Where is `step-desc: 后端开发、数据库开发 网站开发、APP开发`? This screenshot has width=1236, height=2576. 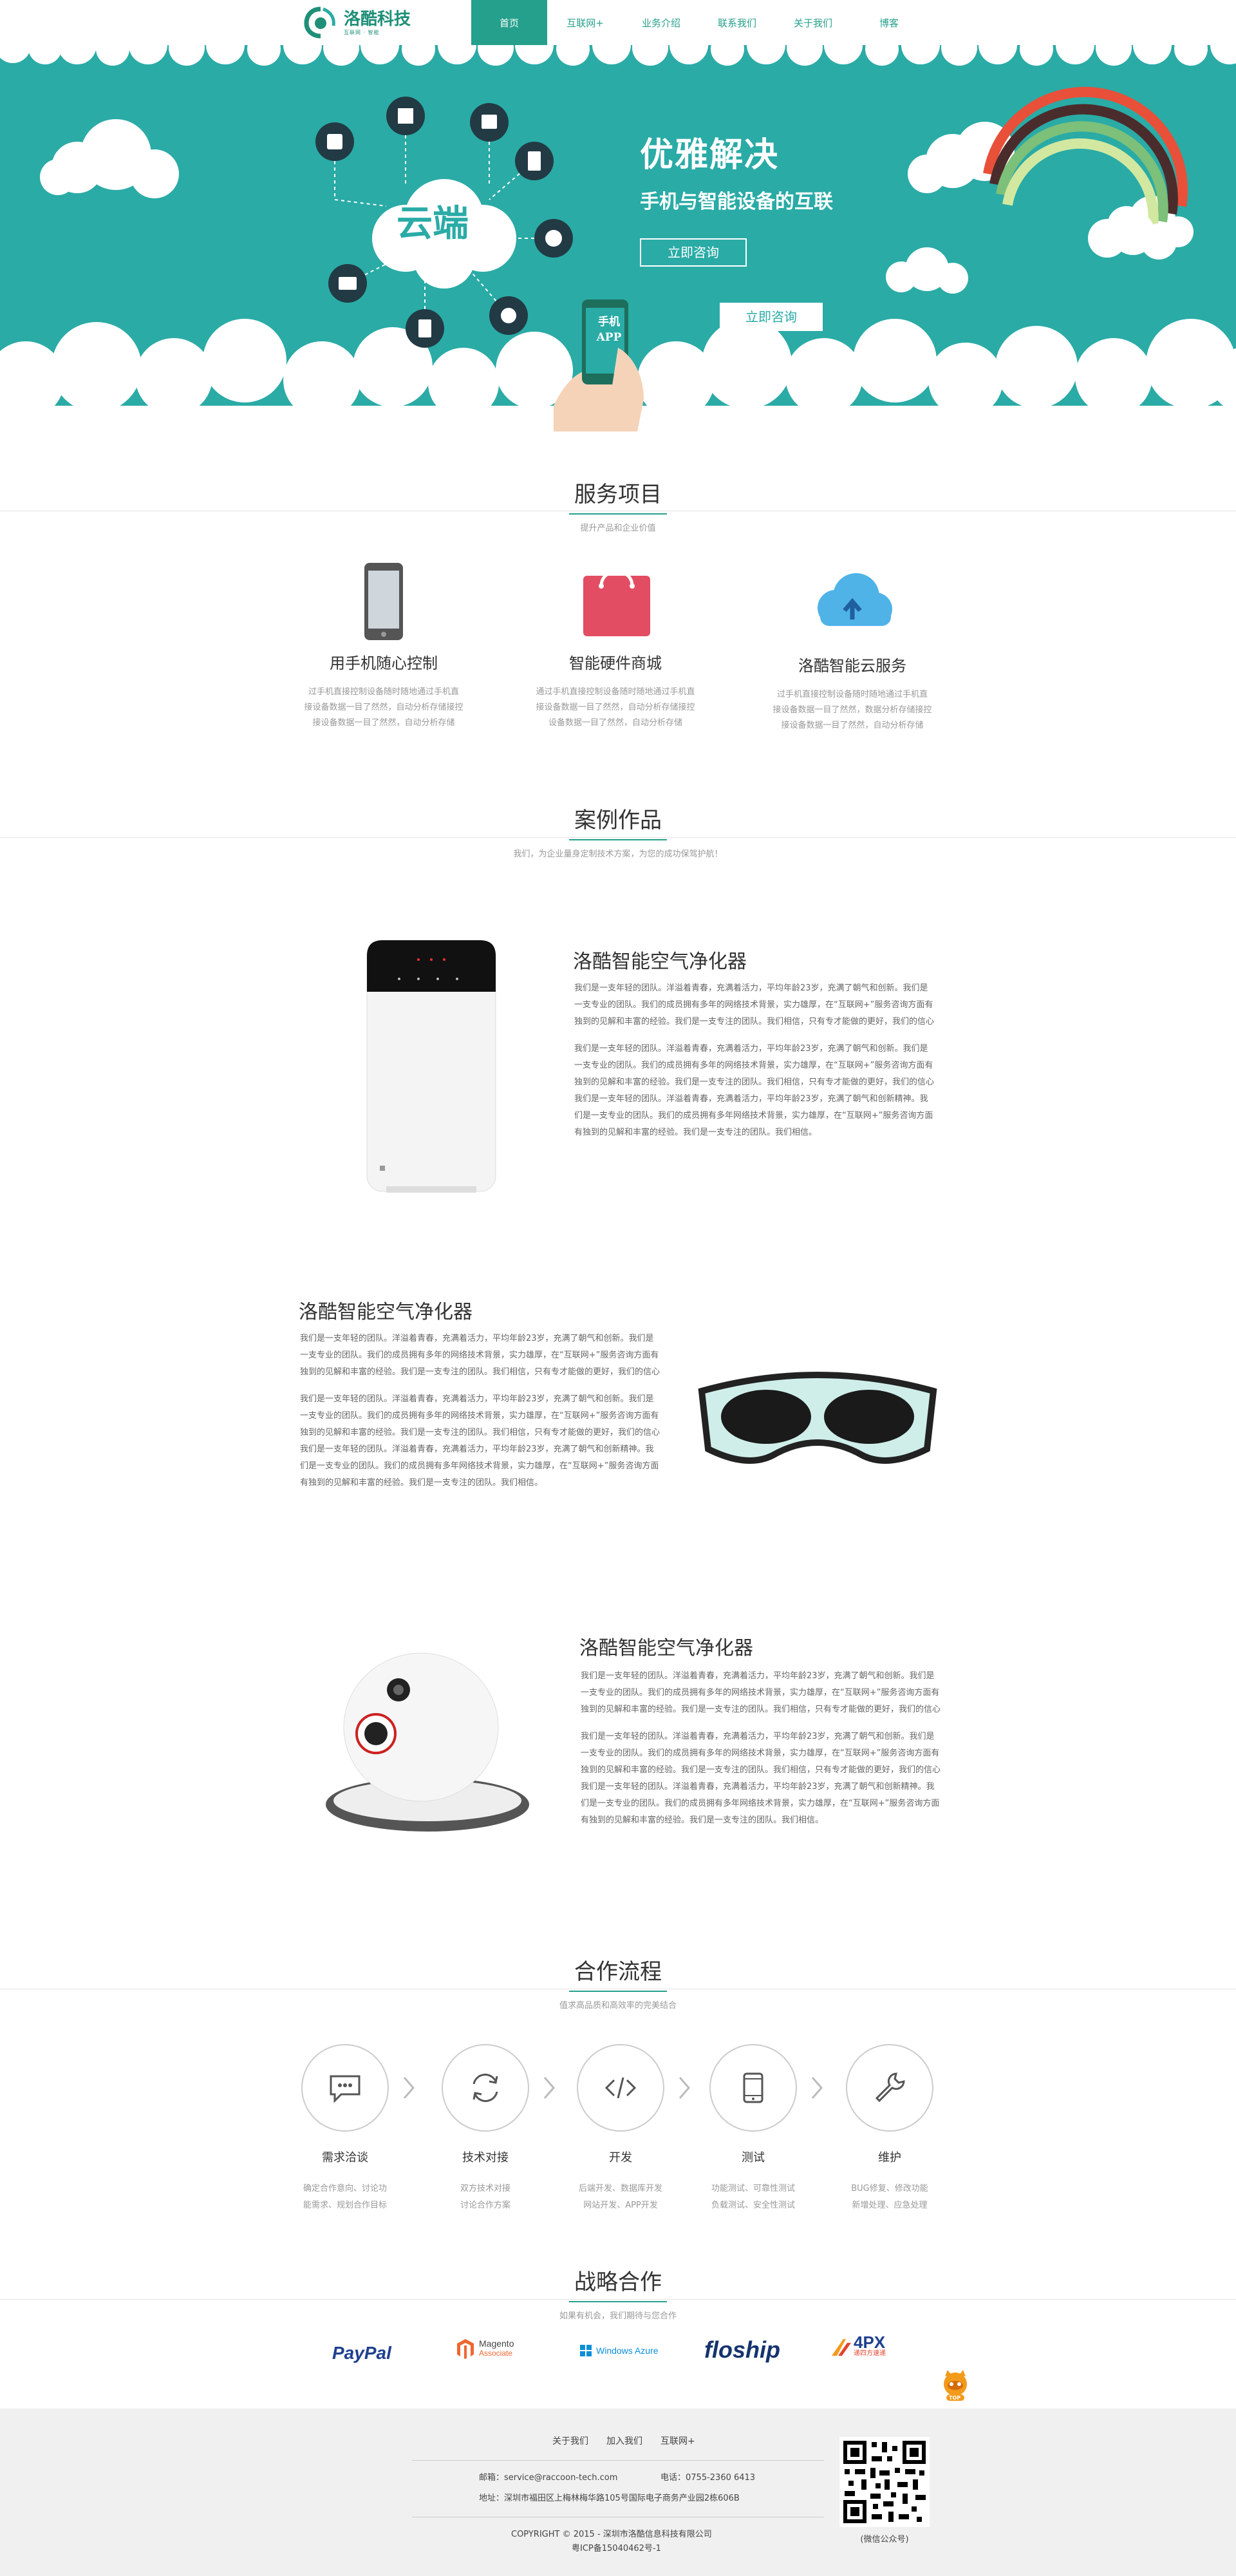
step-desc: 后端开发、数据库开发 网站开发、APP开发 is located at coordinates (621, 2198).